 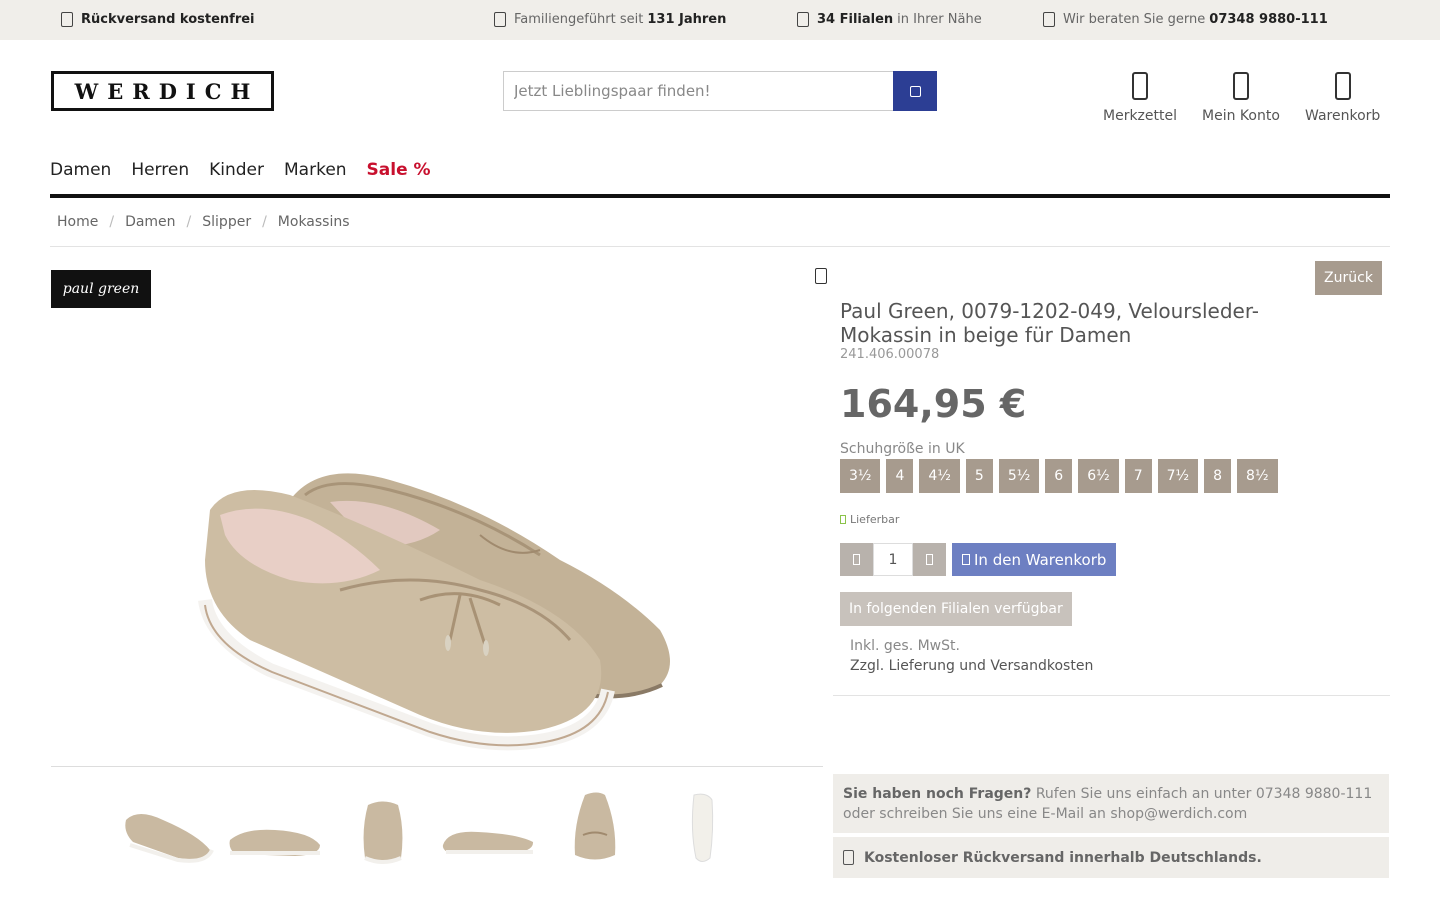 I want to click on topbar-item-stores: 34 Filialen in Ihrer Nähe, so click(x=889, y=19).